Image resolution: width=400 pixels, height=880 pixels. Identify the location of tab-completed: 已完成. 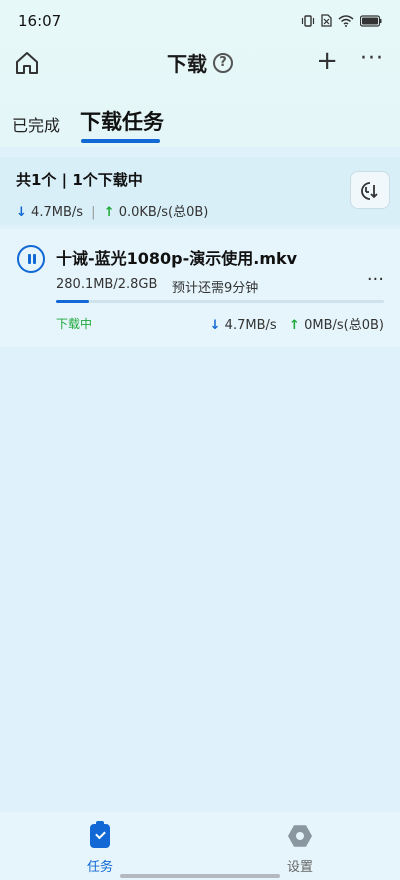
(36, 124).